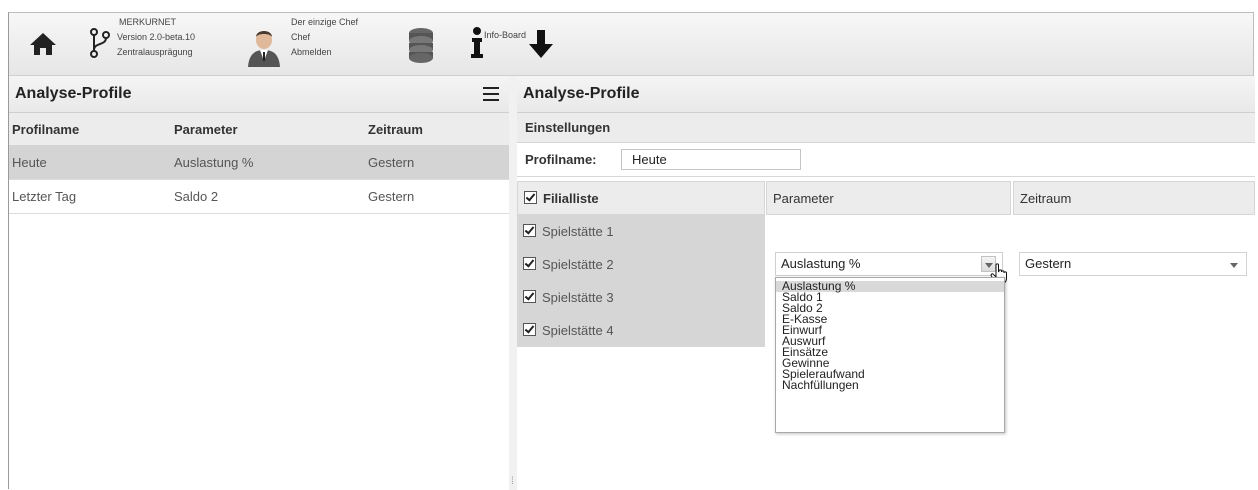 This screenshot has width=1258, height=490. What do you see at coordinates (491, 94) in the screenshot?
I see `menu-icon` at bounding box center [491, 94].